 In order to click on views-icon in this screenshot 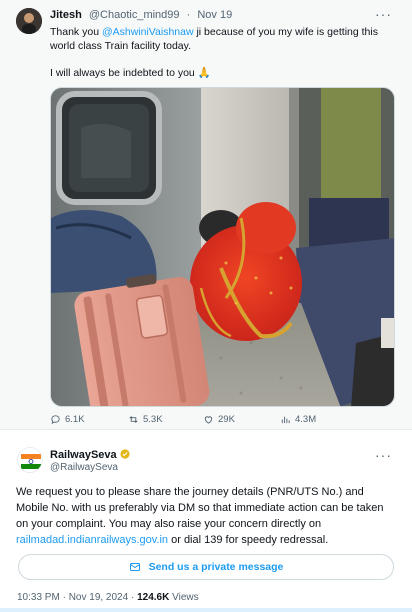, I will do `click(285, 420)`.